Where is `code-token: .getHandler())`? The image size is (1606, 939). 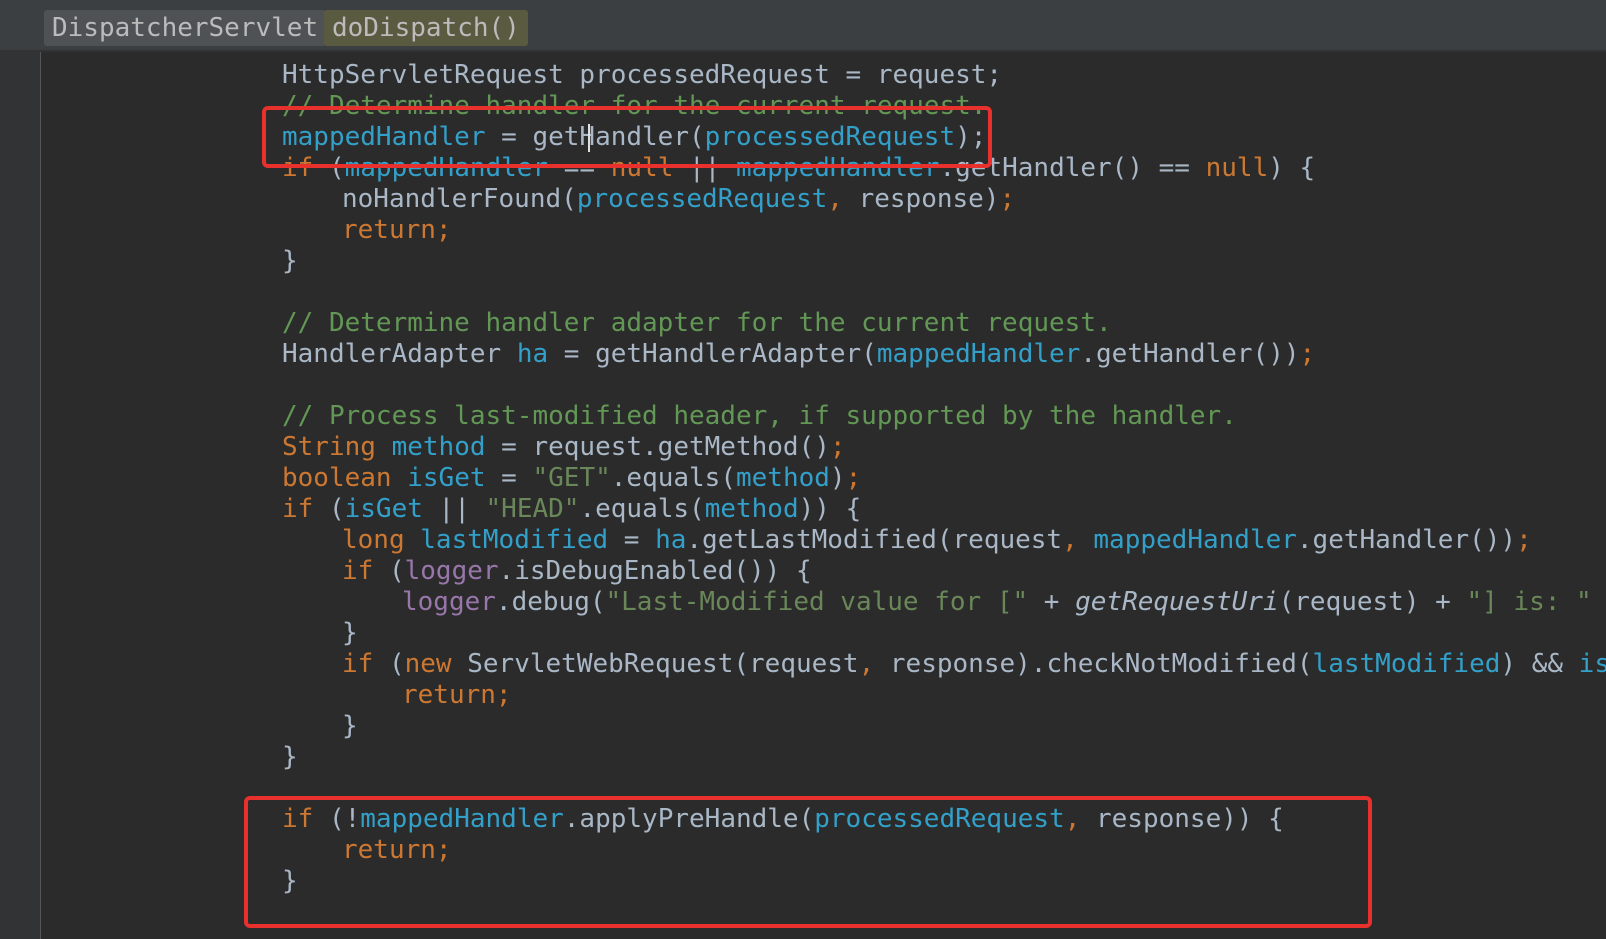 code-token: .getHandler()) is located at coordinates (1406, 540).